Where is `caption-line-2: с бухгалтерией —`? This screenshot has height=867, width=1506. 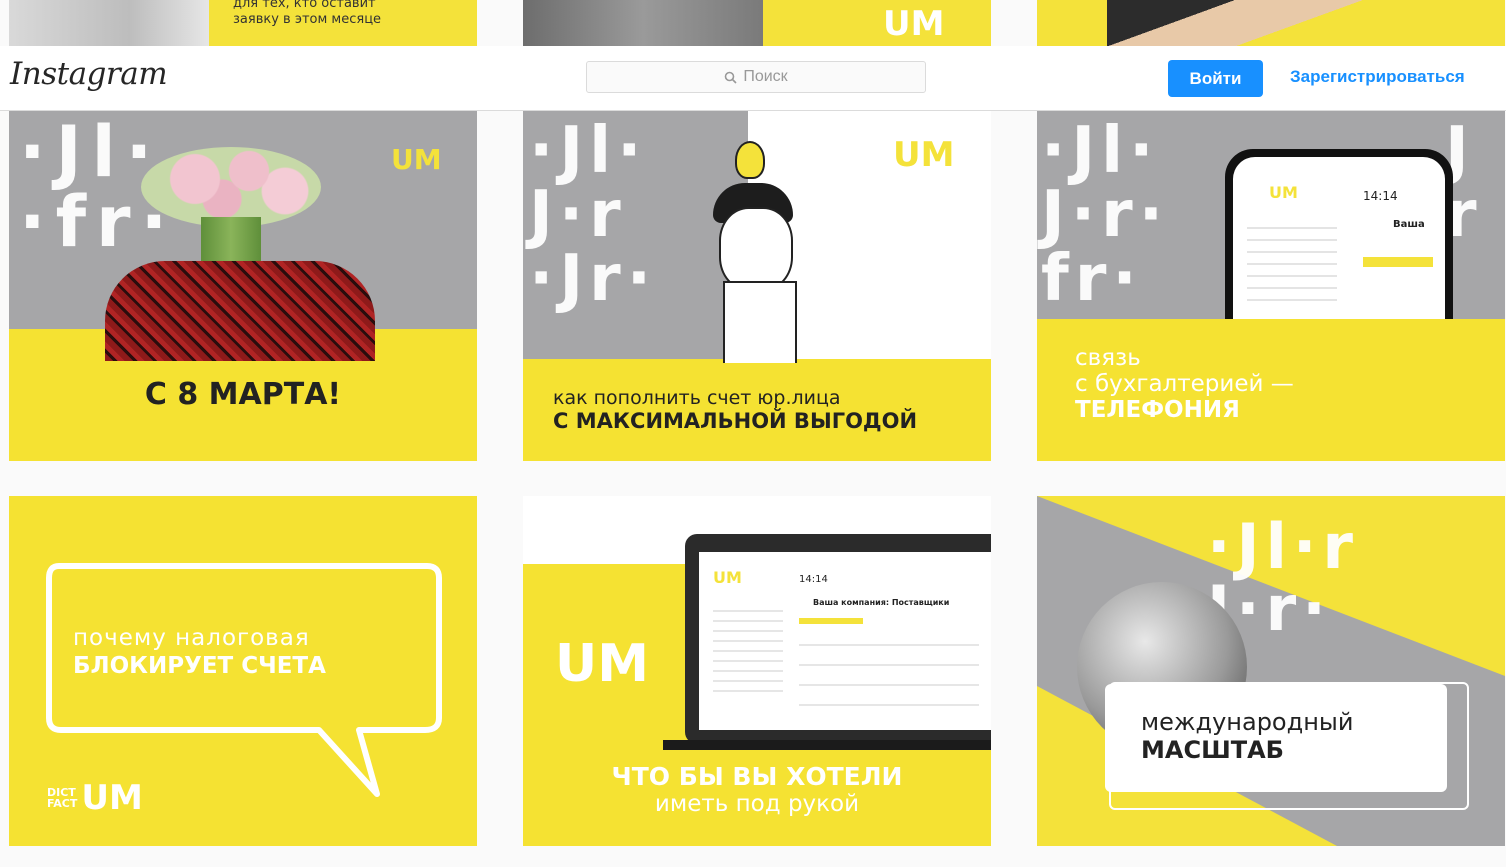 caption-line-2: с бухгалтерией — is located at coordinates (1184, 384).